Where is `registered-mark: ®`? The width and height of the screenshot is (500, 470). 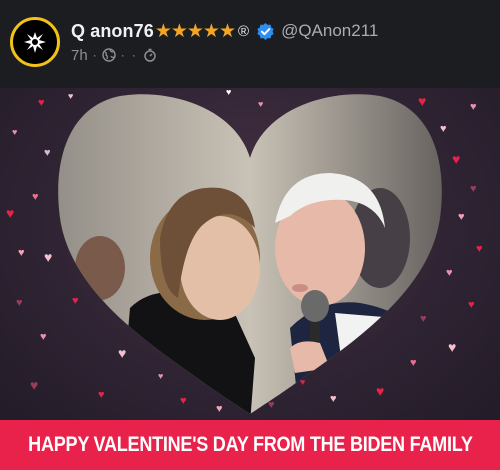
registered-mark: ® is located at coordinates (244, 31).